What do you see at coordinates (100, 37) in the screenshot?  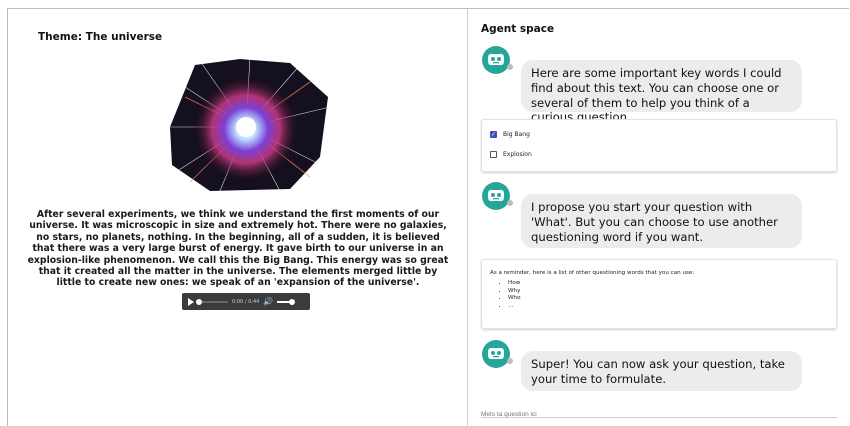 I see `theme-title: Theme: The universe` at bounding box center [100, 37].